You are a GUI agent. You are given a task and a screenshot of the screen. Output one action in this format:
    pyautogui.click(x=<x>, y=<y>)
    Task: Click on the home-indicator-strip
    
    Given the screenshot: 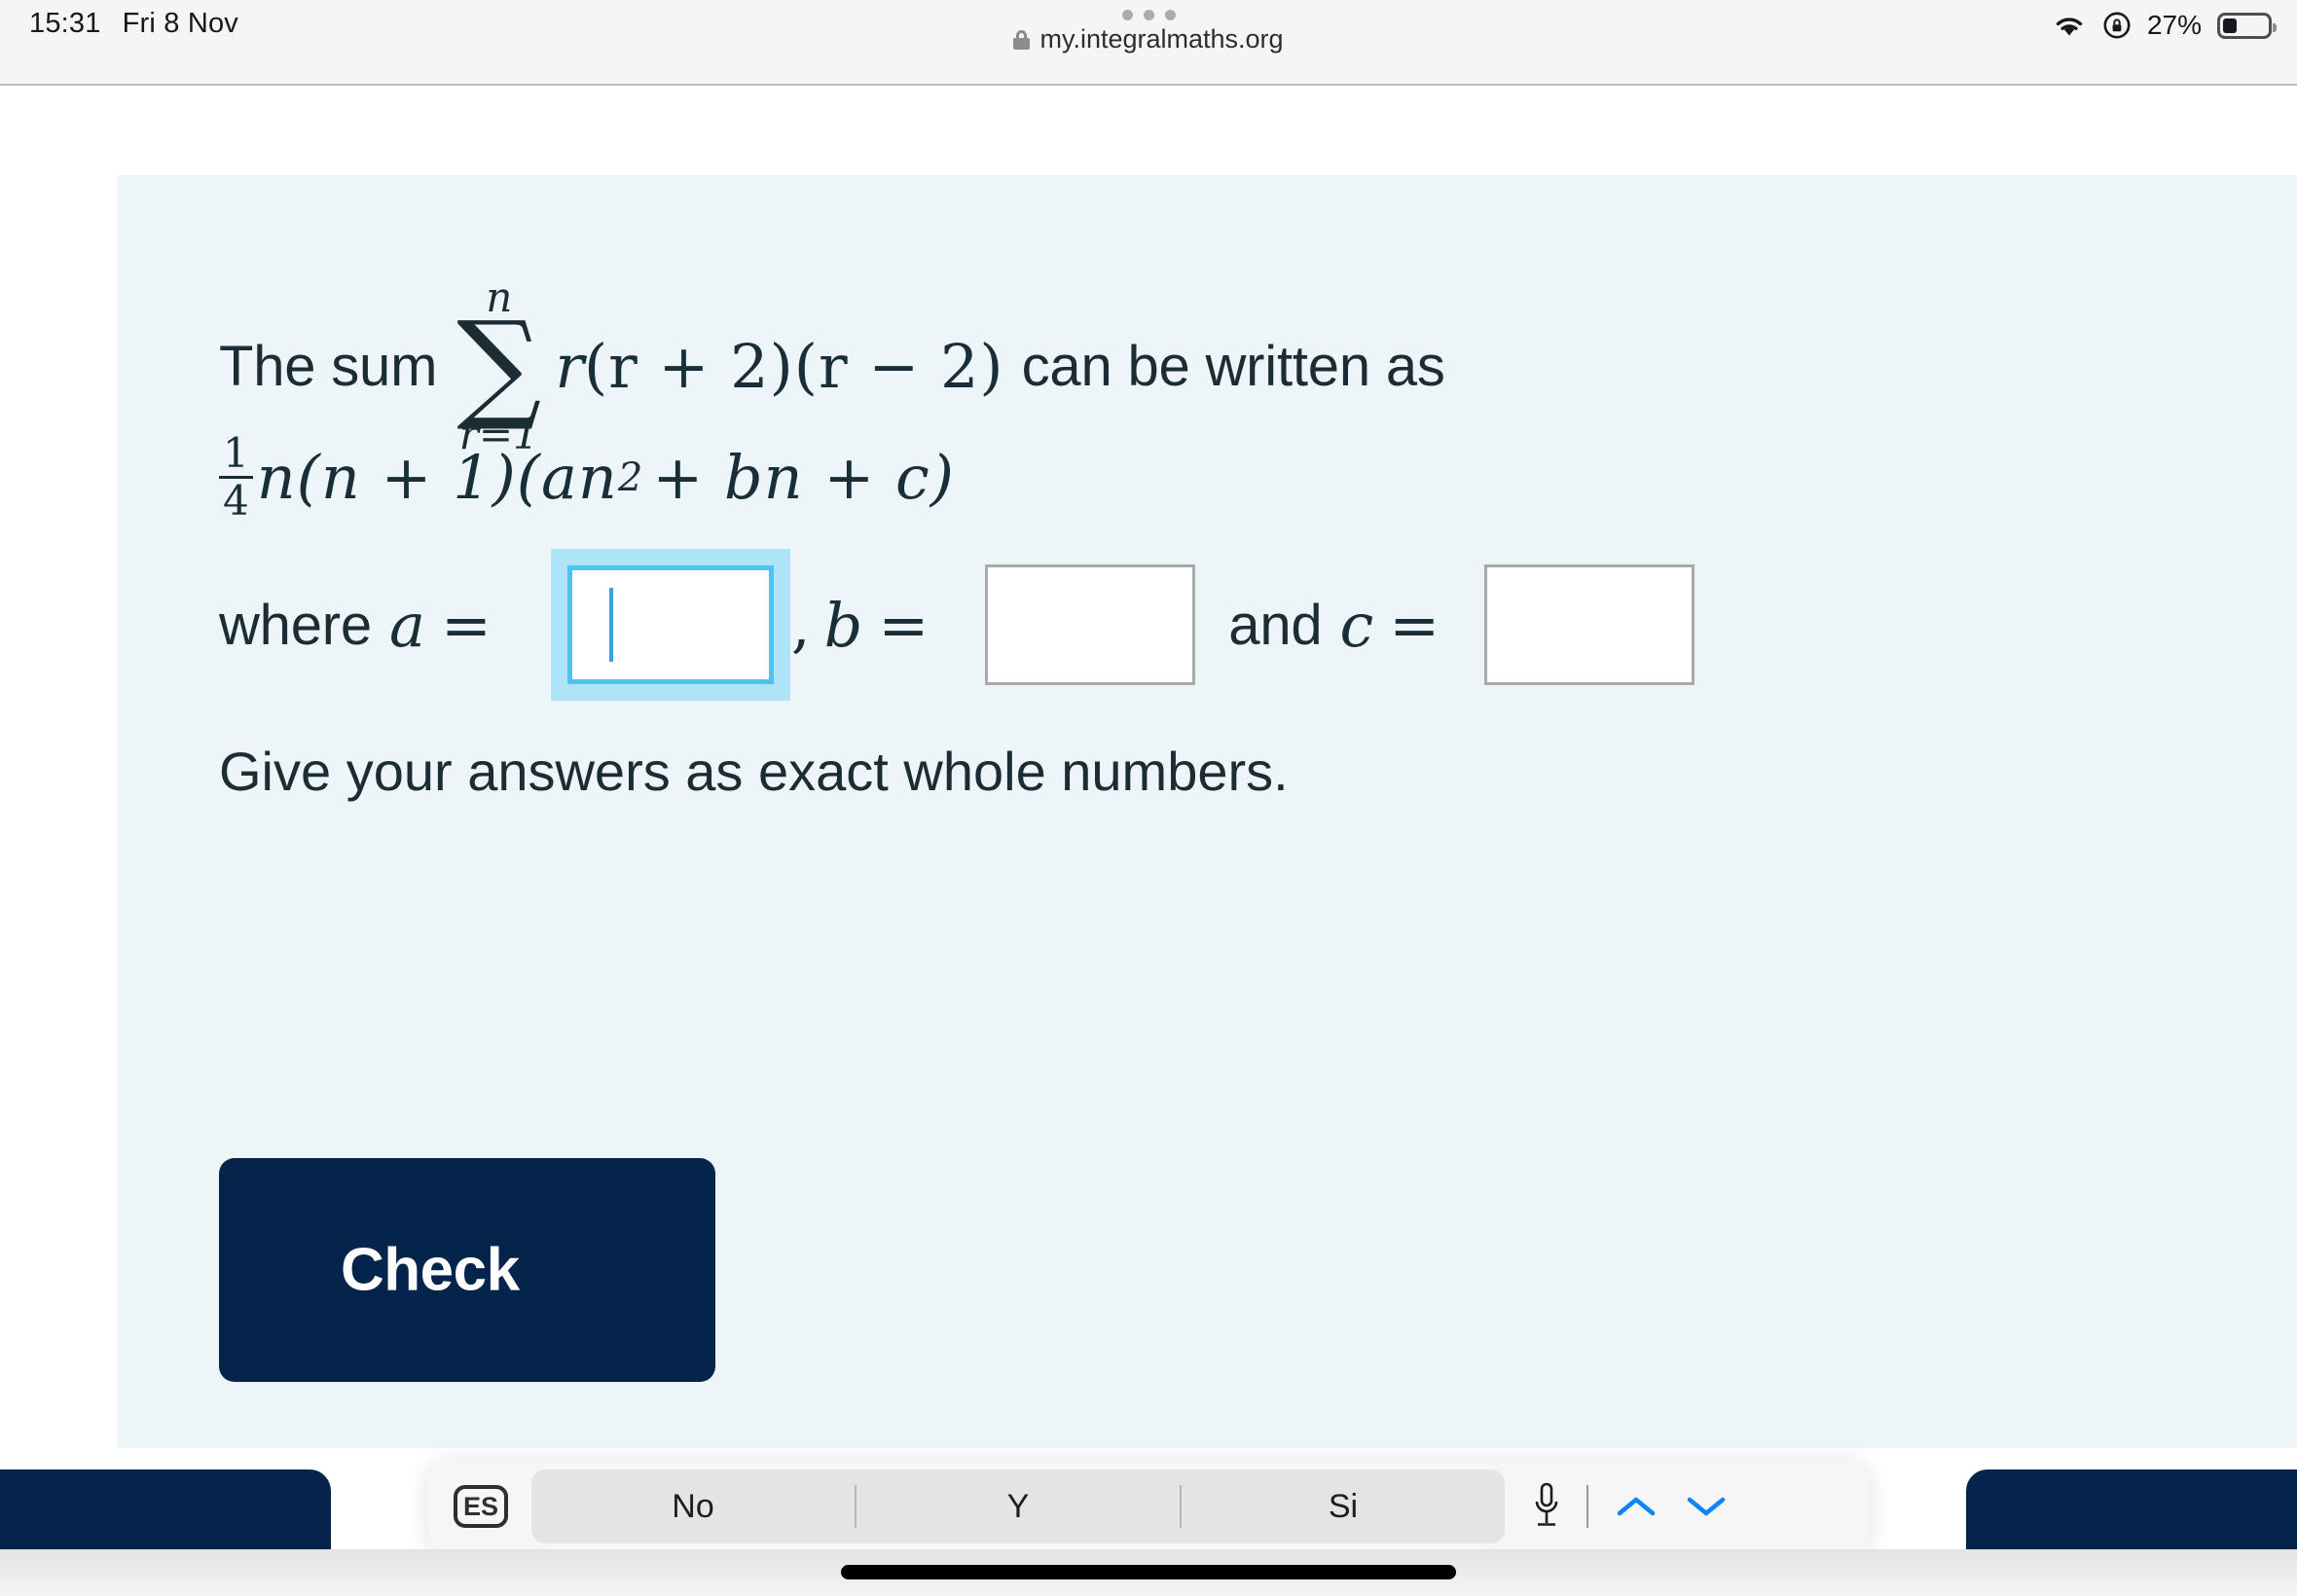 What is the action you would take?
    pyautogui.click(x=1148, y=1572)
    